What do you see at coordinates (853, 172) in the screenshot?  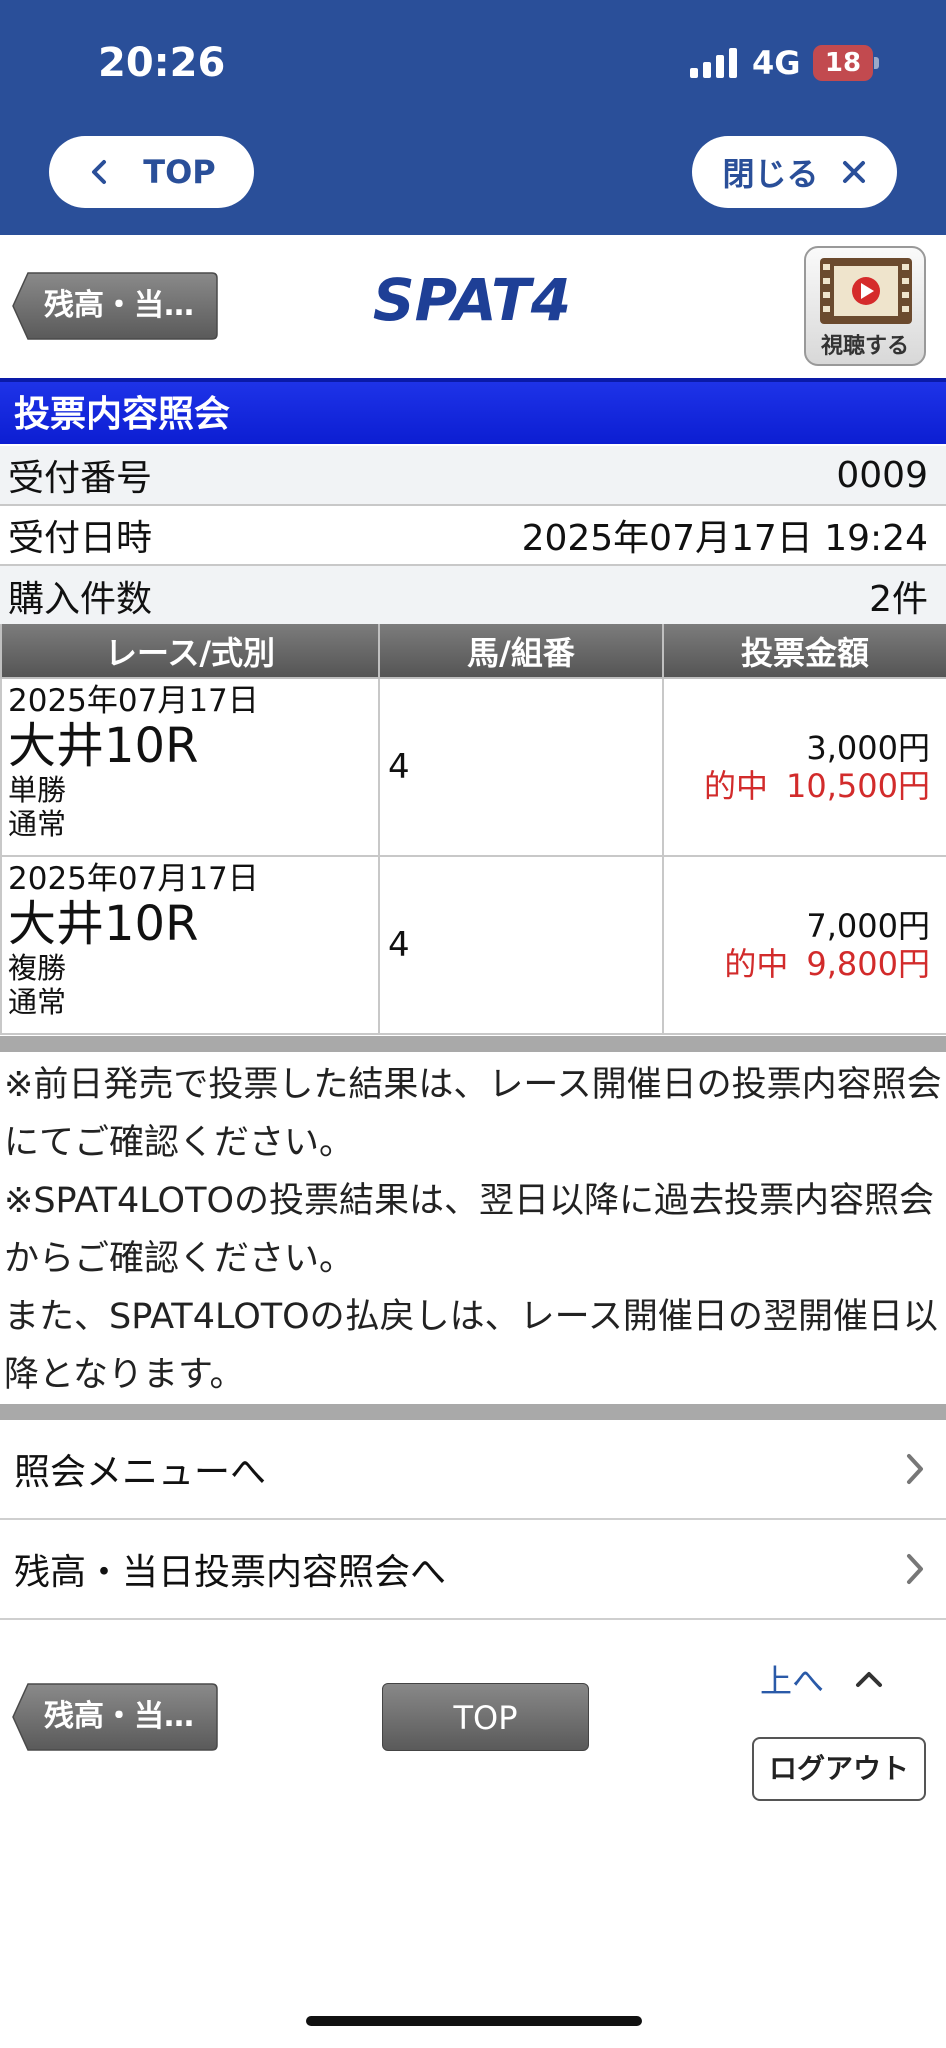 I see `close-icon` at bounding box center [853, 172].